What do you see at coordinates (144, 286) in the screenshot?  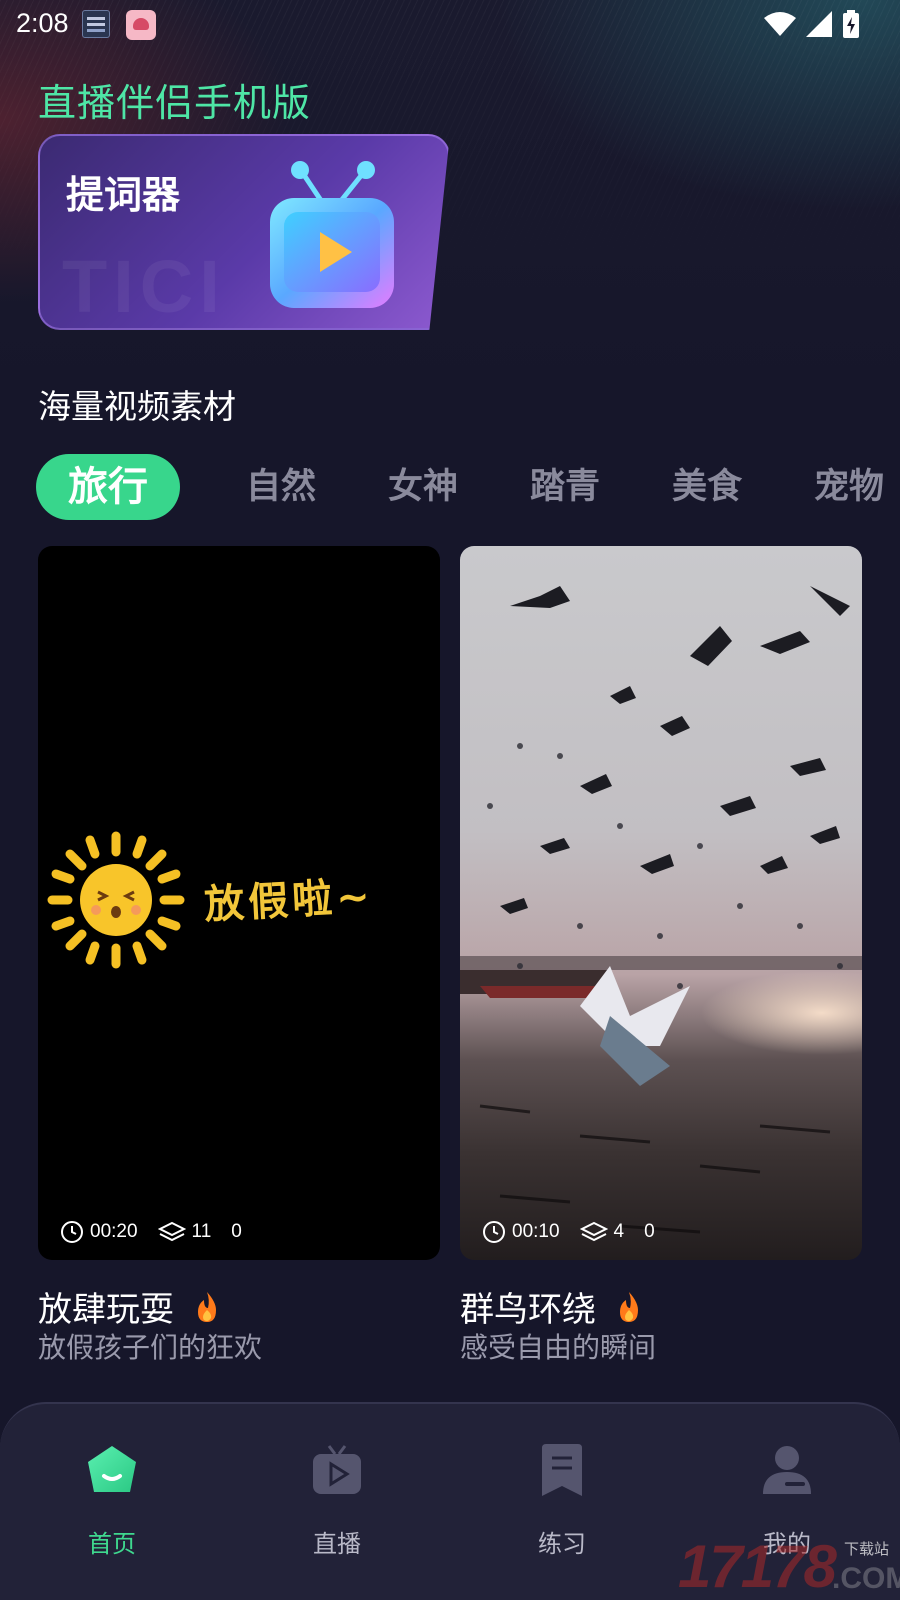 I see `teleprompter-watermark: TICI` at bounding box center [144, 286].